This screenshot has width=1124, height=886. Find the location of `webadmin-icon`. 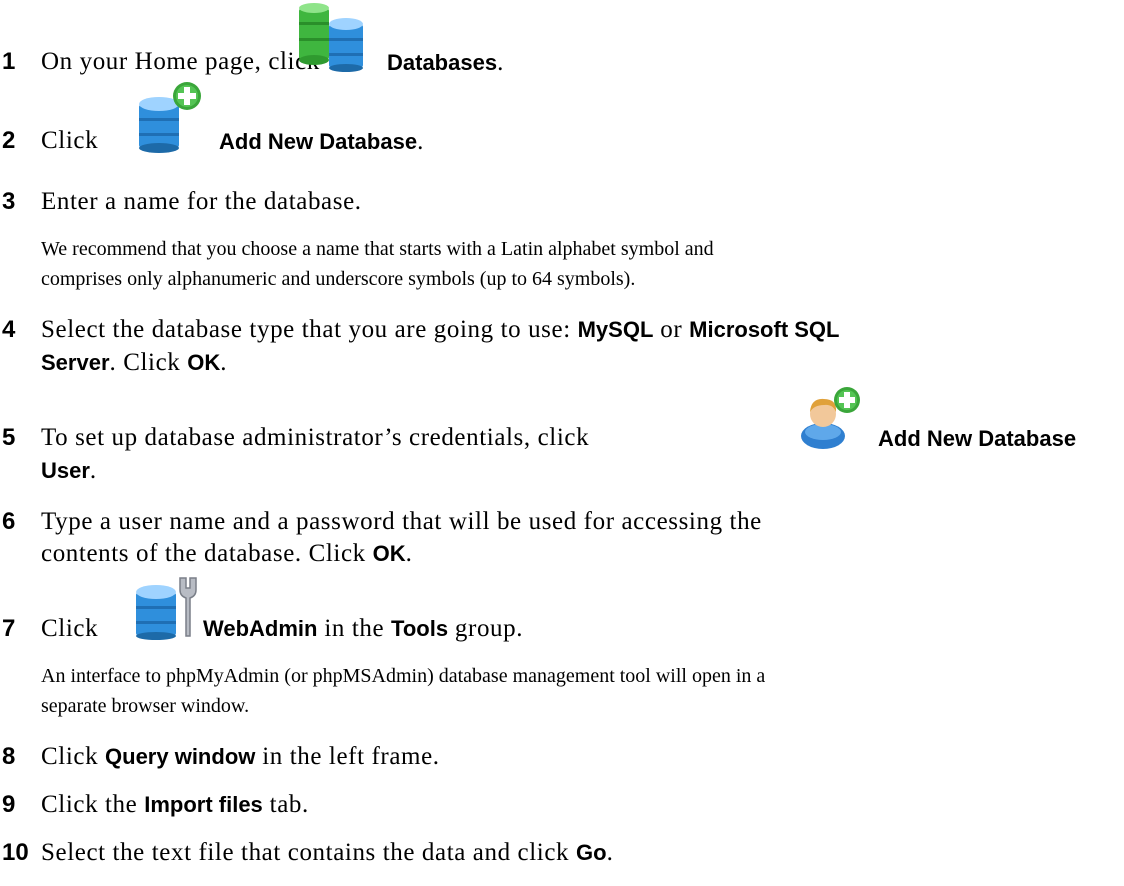

webadmin-icon is located at coordinates (166, 608).